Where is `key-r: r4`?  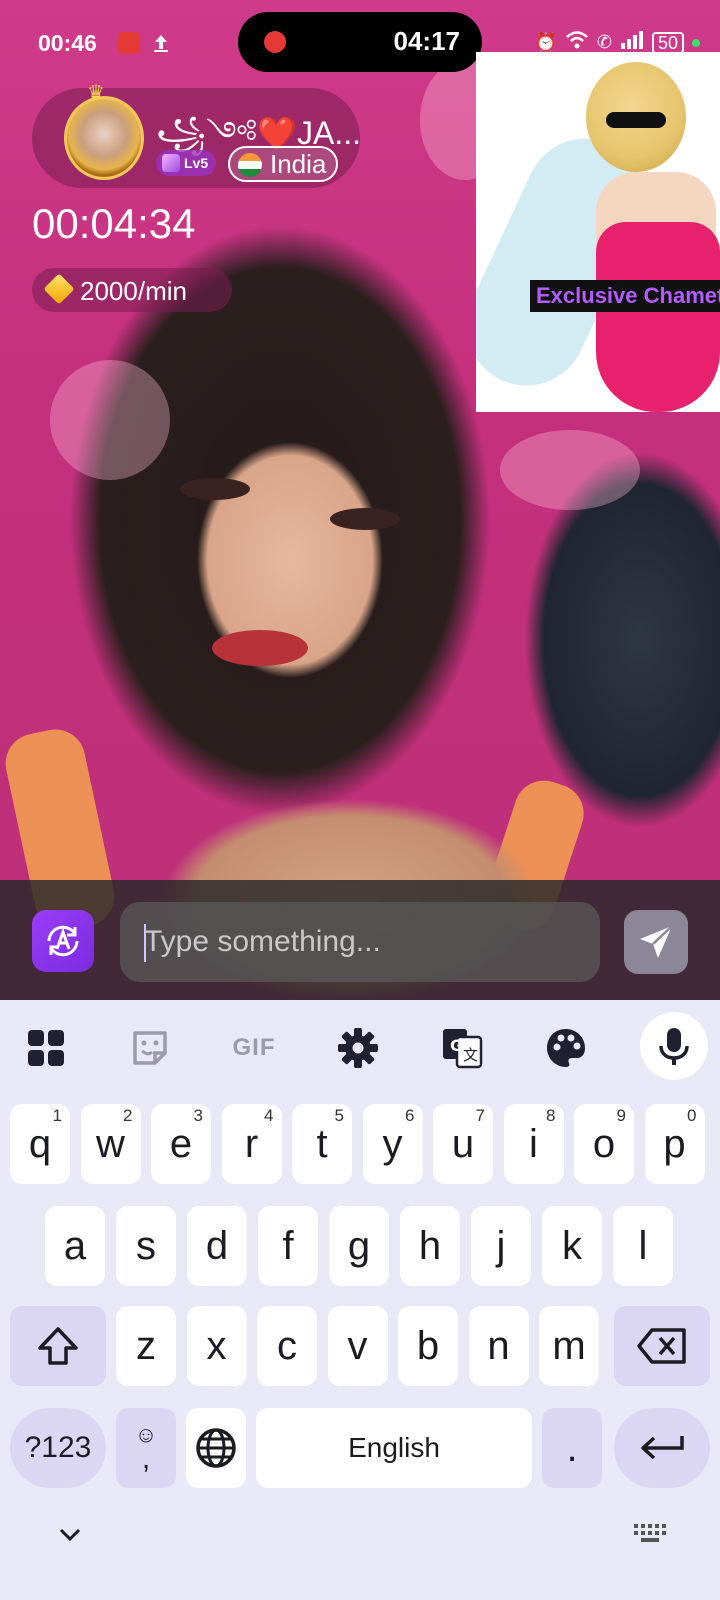
key-r: r4 is located at coordinates (251, 1144).